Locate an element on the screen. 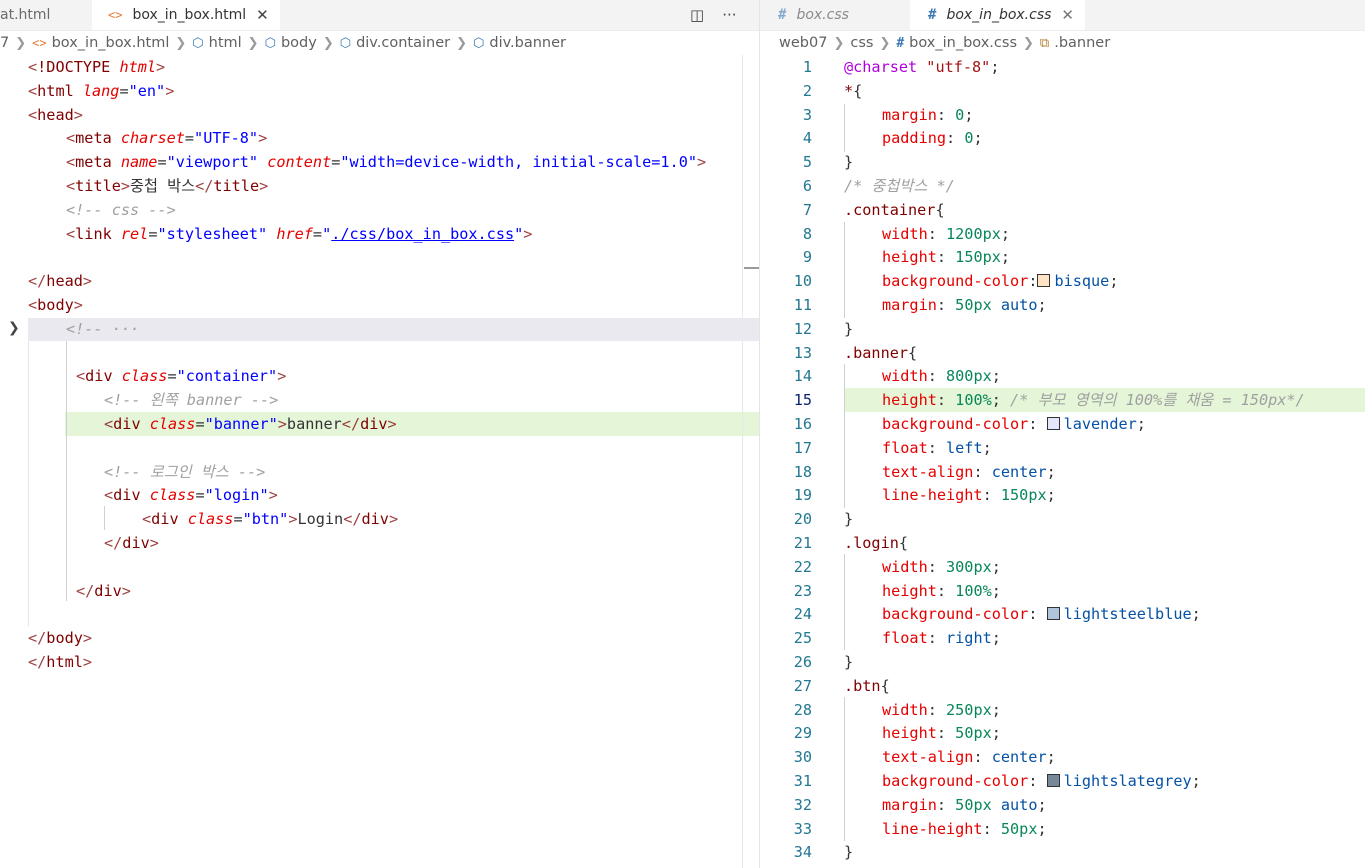  breadcrumb-item: box_in_box.html is located at coordinates (111, 43).